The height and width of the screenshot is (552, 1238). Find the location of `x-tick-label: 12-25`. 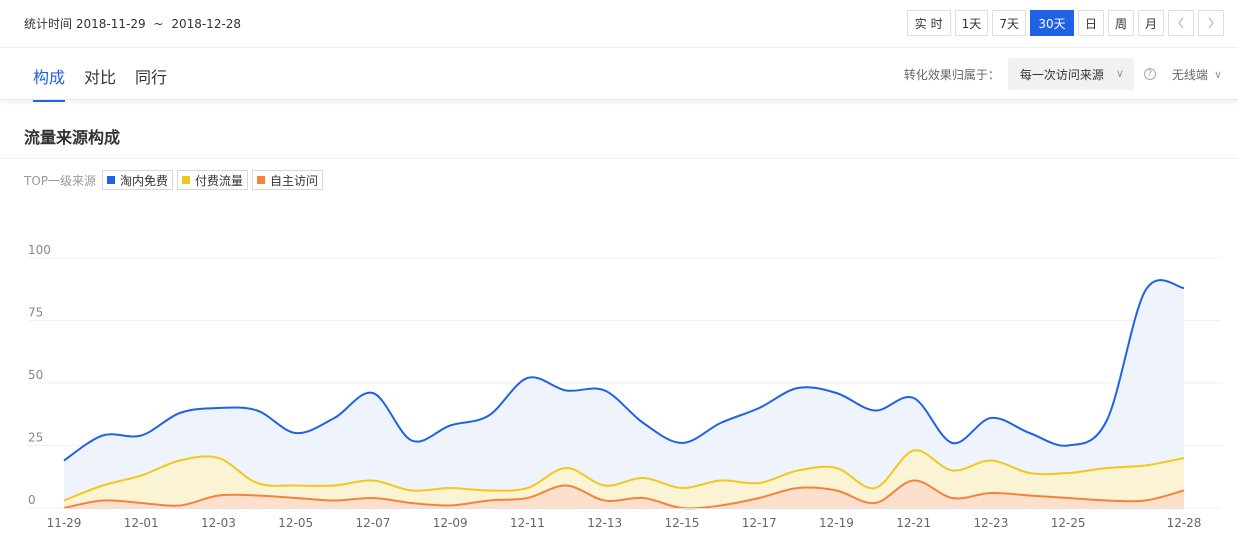

x-tick-label: 12-25 is located at coordinates (1068, 523).